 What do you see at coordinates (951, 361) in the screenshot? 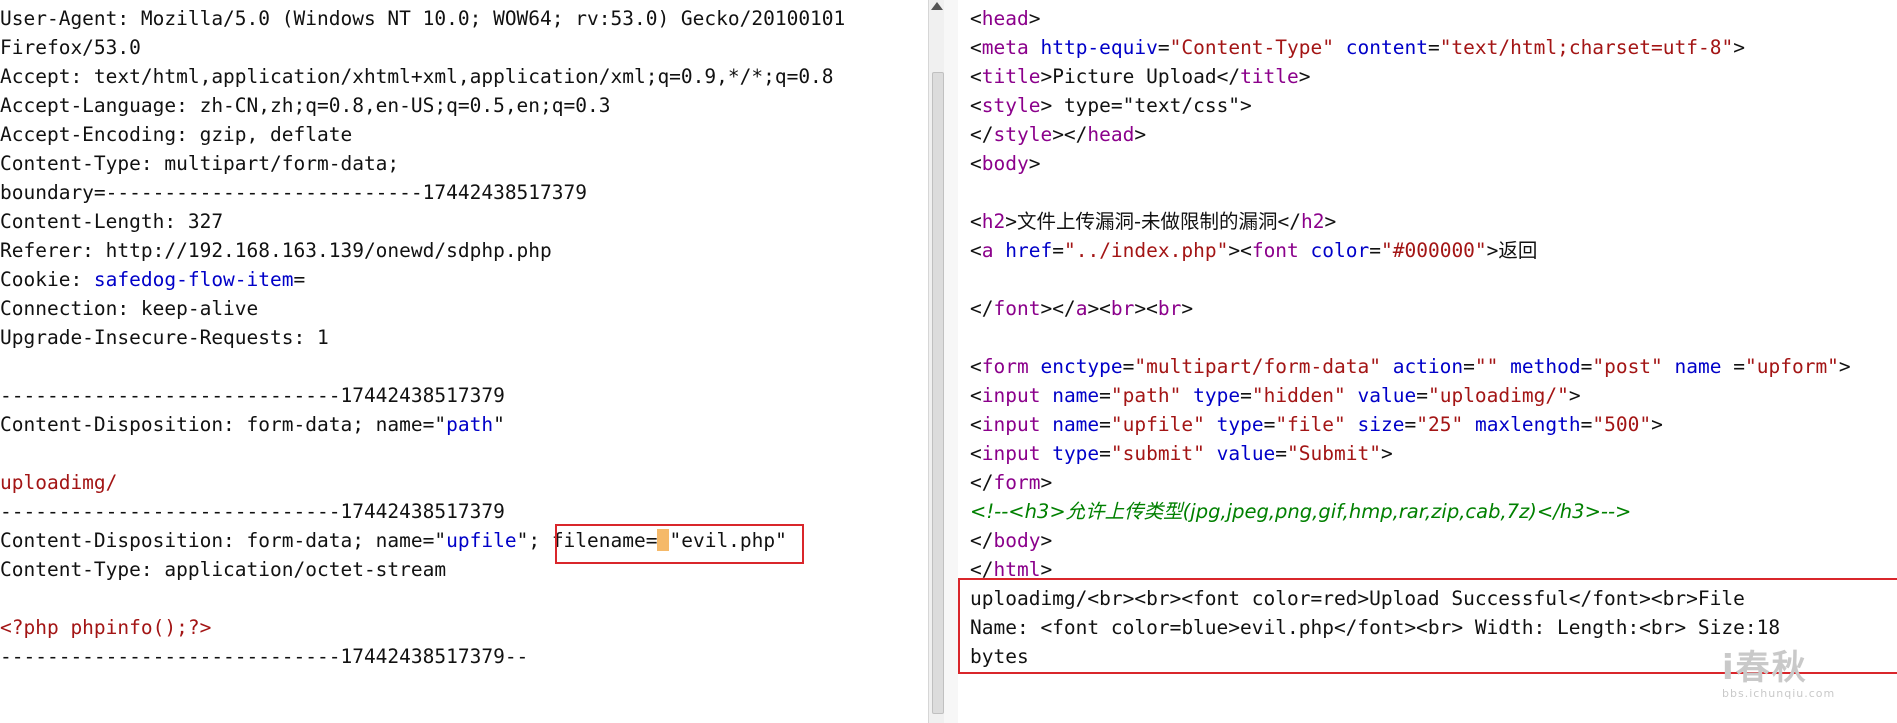
I see `pane-divider` at bounding box center [951, 361].